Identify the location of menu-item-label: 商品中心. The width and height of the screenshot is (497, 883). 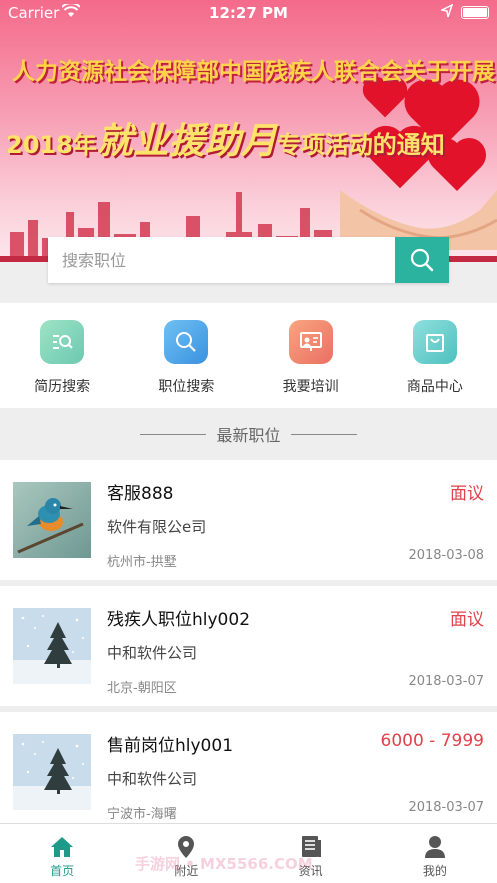
(434, 387).